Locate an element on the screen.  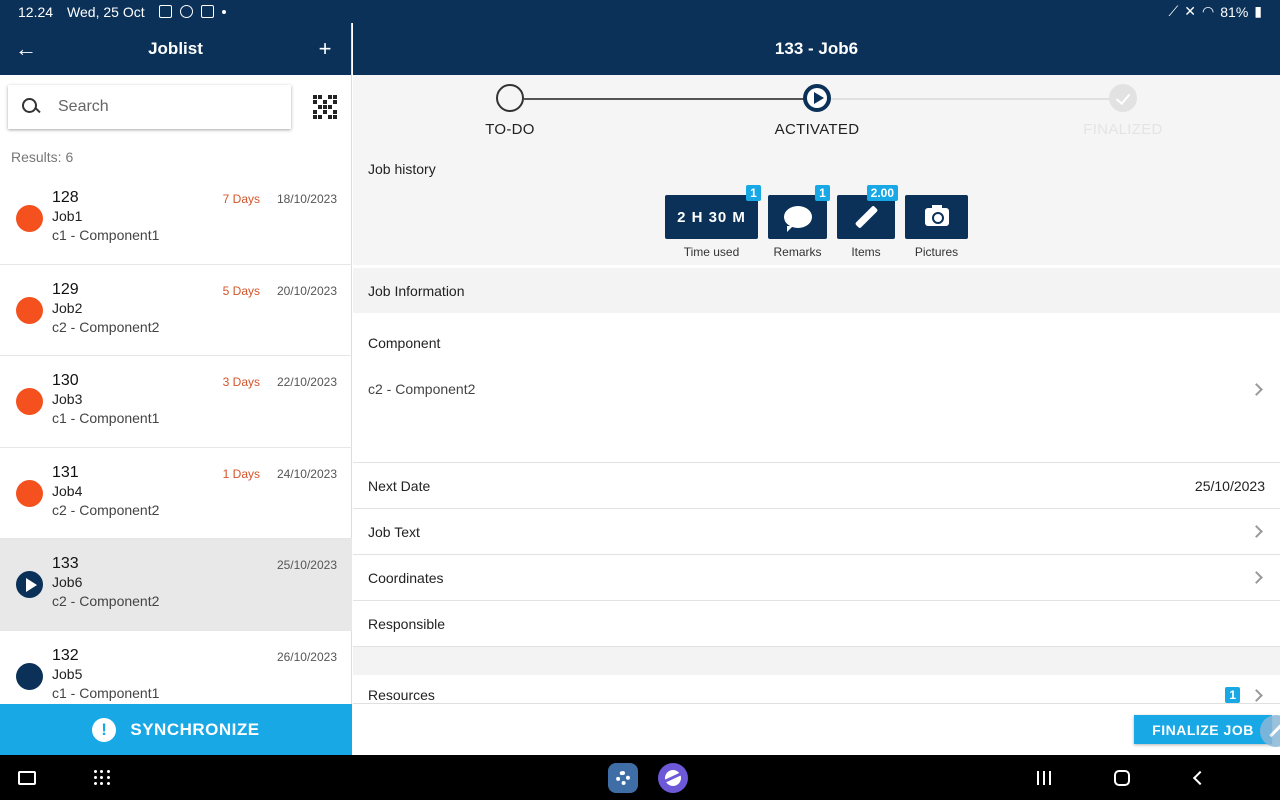
results-count: Results: 6 is located at coordinates (42, 157).